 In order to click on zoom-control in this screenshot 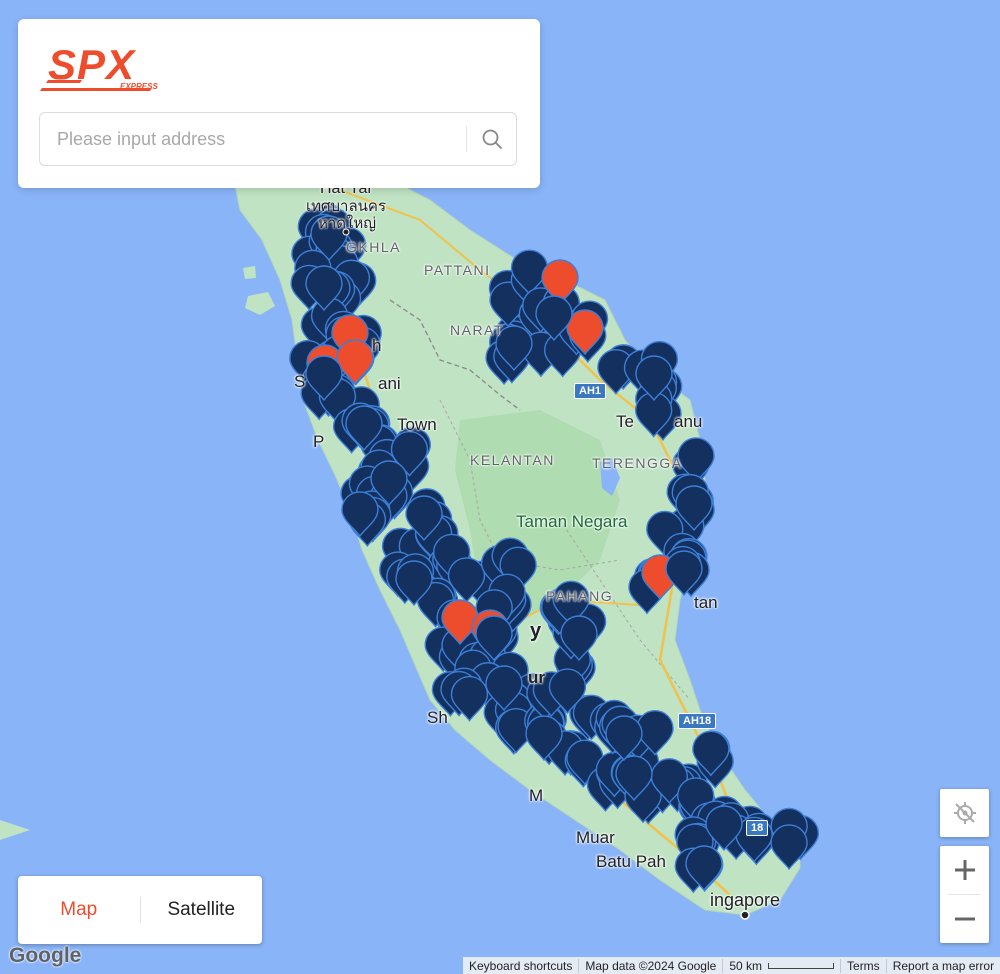, I will do `click(964, 894)`.